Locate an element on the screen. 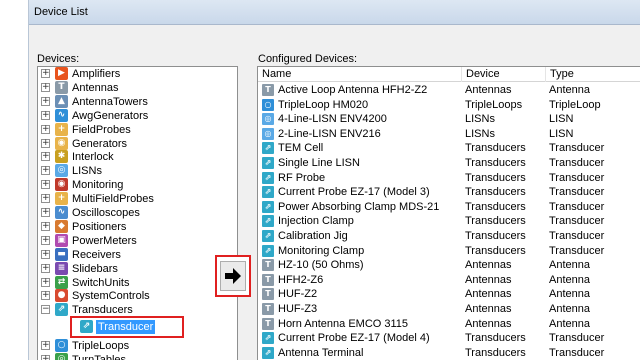  tree-item-label: TurnTables is located at coordinates (99, 356).